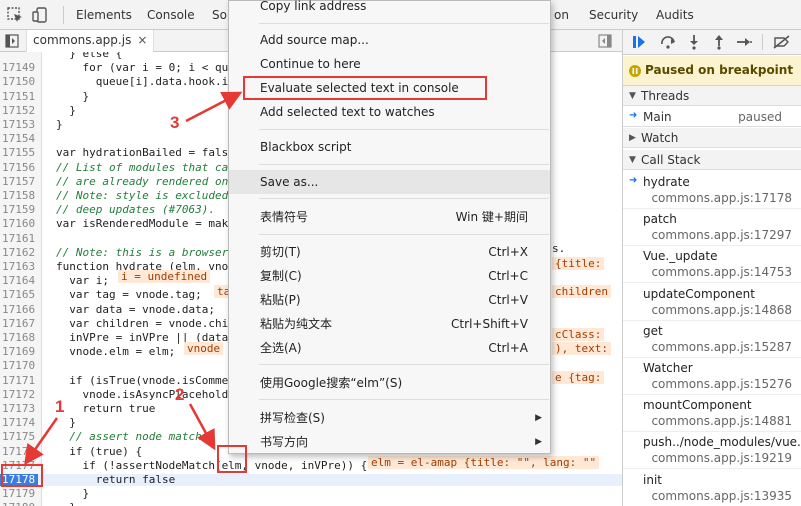 This screenshot has height=506, width=801. What do you see at coordinates (19, 252) in the screenshot?
I see `line-number: 17162` at bounding box center [19, 252].